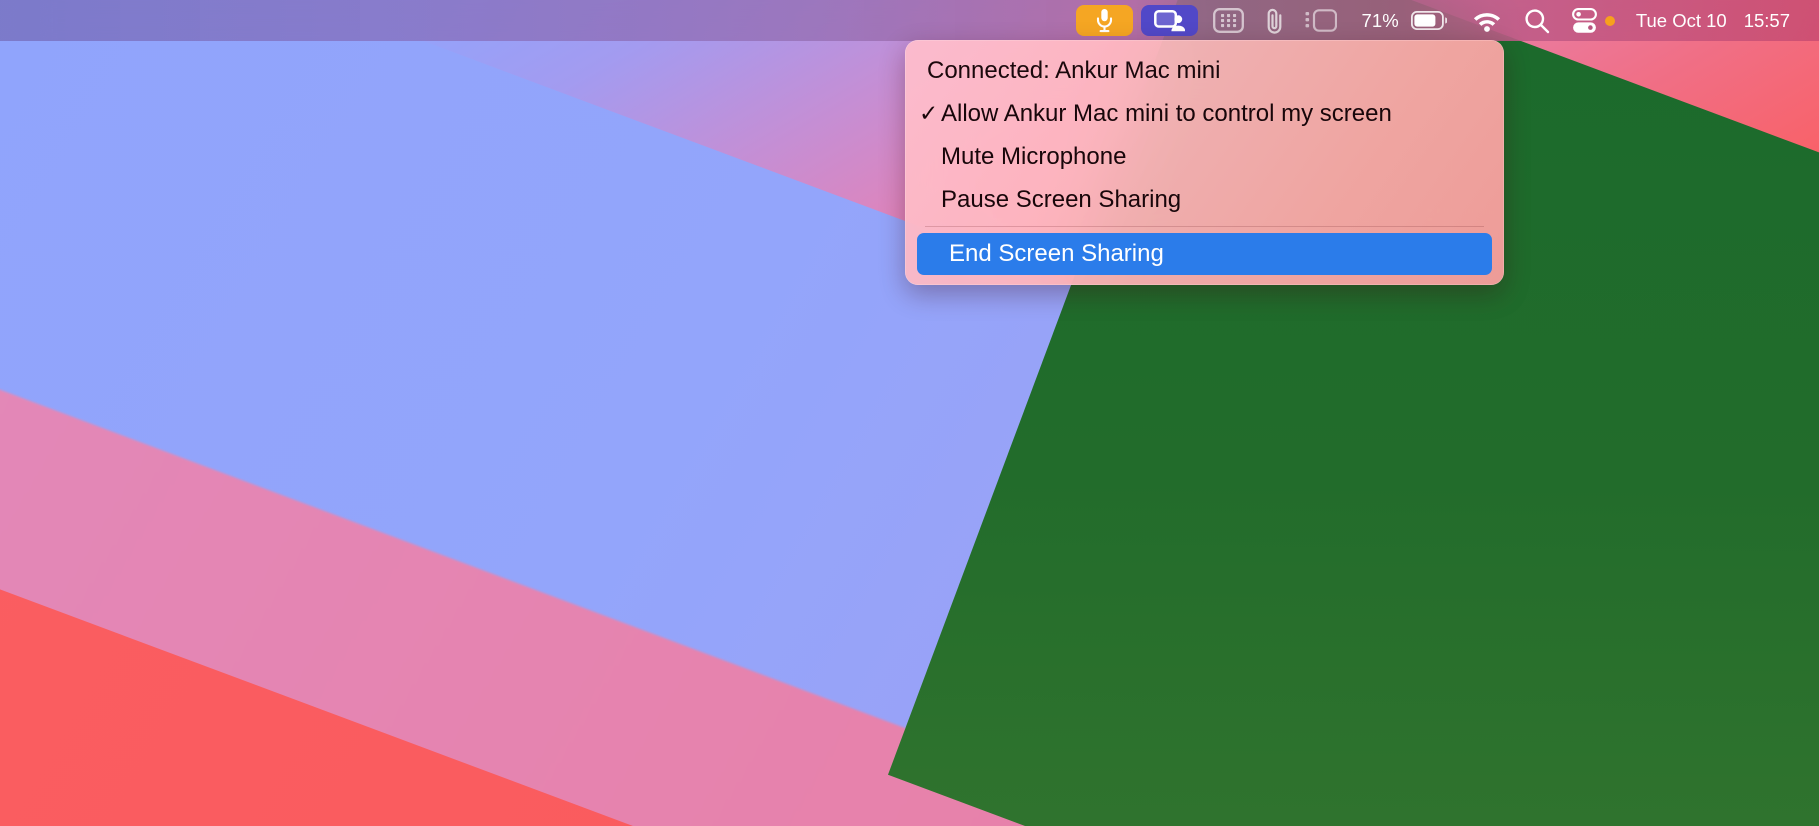 The image size is (1819, 826). Describe the element at coordinates (1428, 20) in the screenshot. I see `battery-icon` at that location.